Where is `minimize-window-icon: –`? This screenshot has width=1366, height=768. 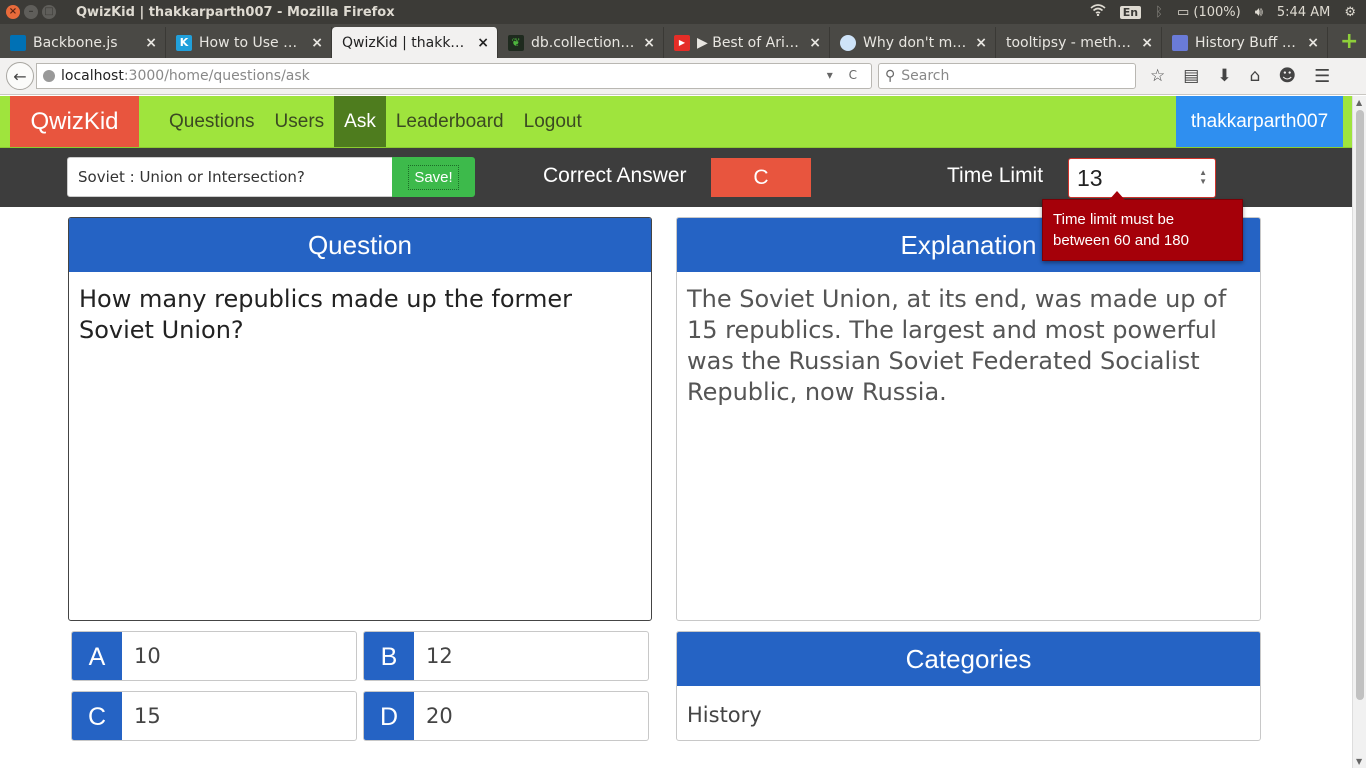
minimize-window-icon: – is located at coordinates (31, 12).